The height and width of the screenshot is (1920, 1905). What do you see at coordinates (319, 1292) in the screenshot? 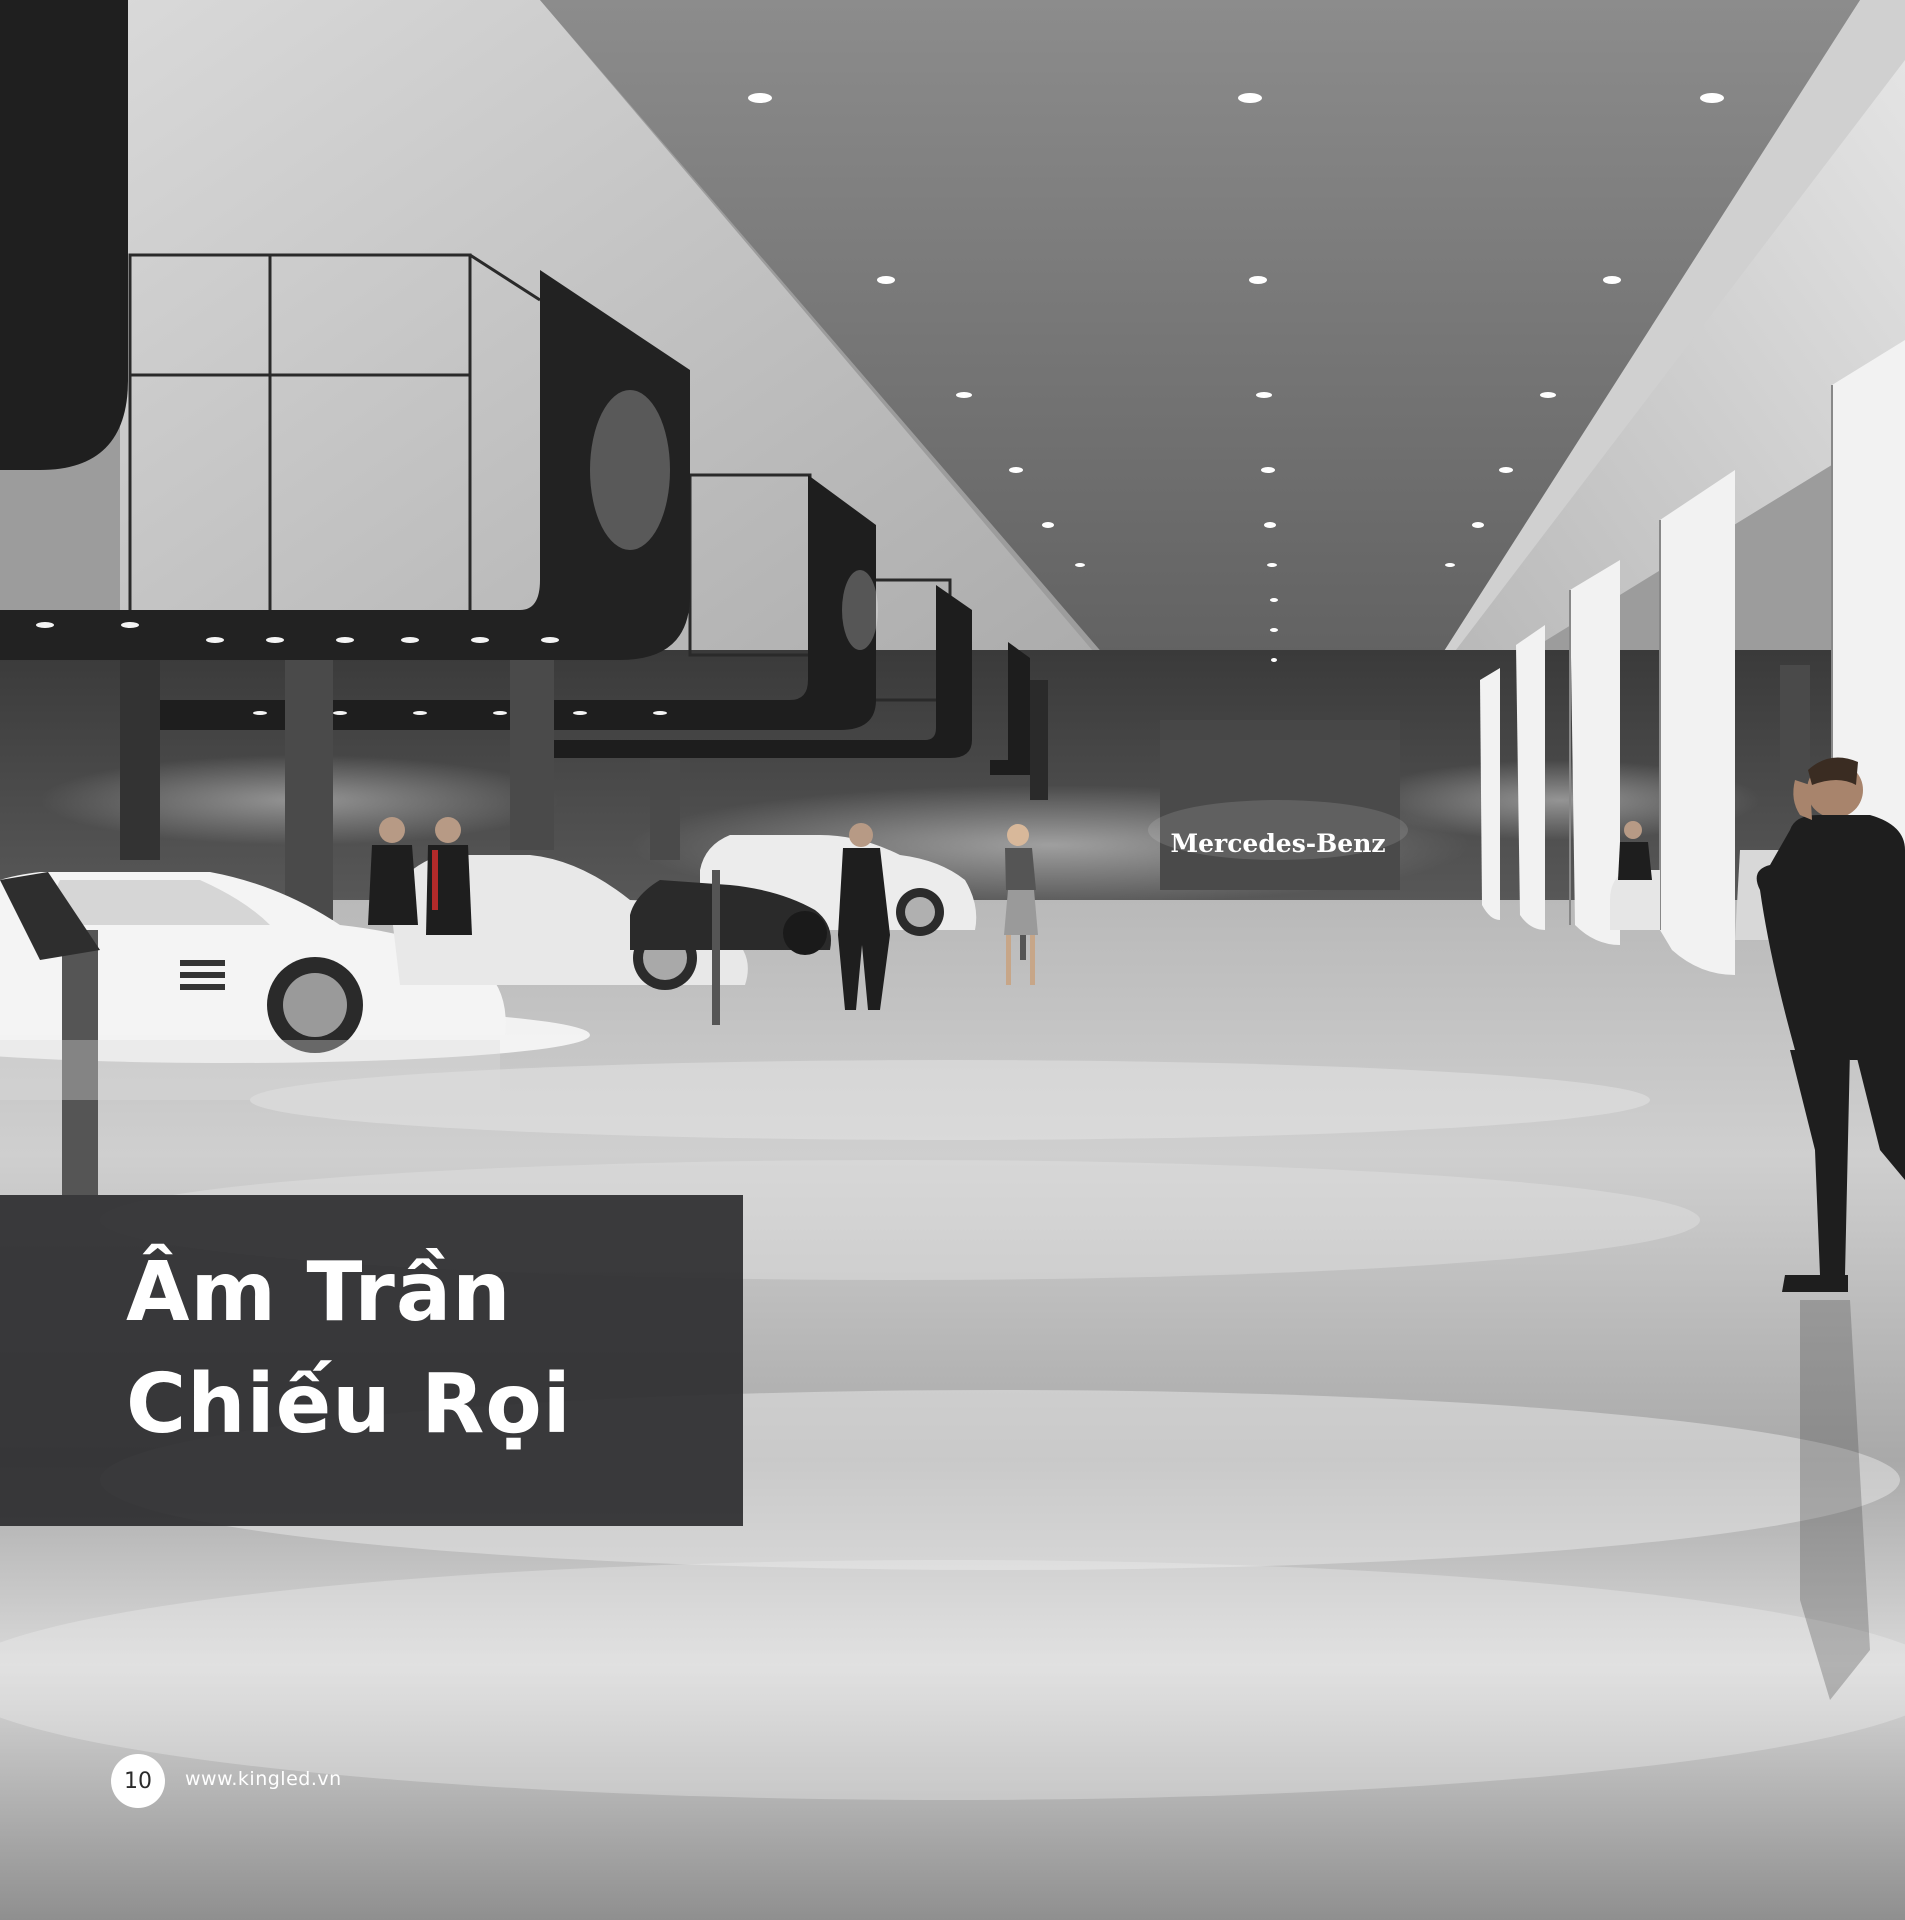
I see `page-title-line-1: Âm Trần` at bounding box center [319, 1292].